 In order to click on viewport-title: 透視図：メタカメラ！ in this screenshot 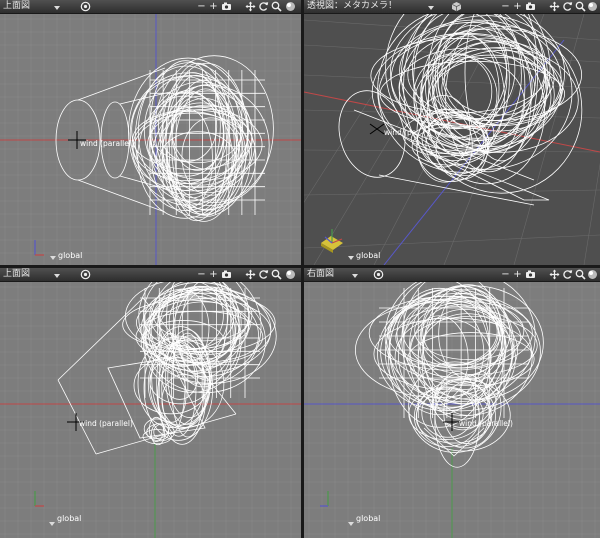, I will do `click(352, 6)`.